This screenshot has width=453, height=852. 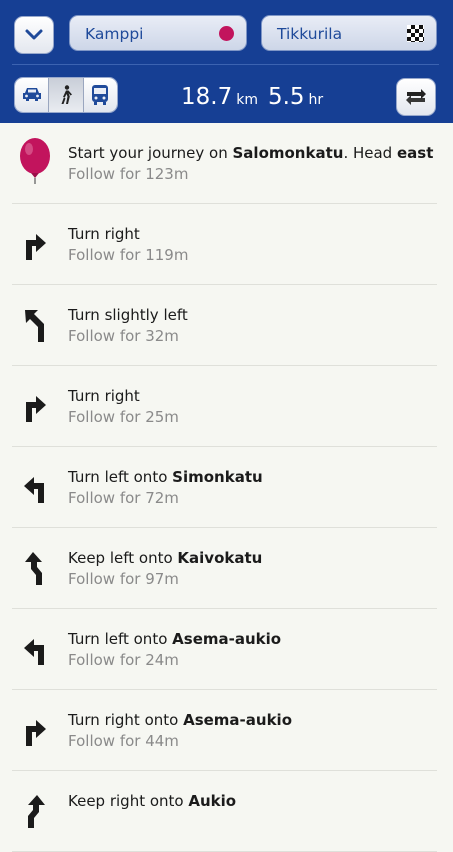 I want to click on step-text: Turn slightly left, so click(x=128, y=315).